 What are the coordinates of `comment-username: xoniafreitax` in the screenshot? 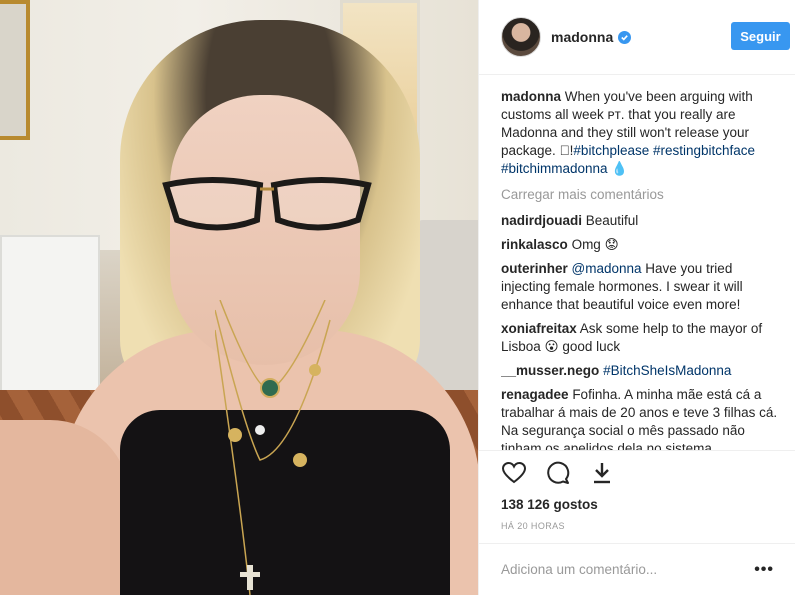 It's located at (539, 328).